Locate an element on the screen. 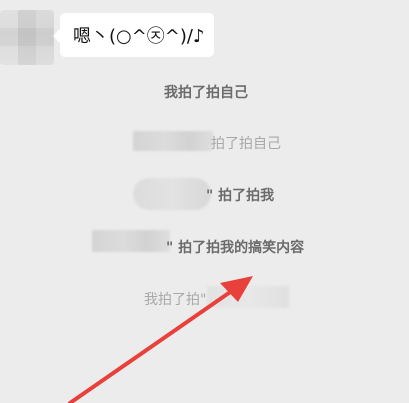  system-notice-pat-self: 我拍了拍自己 is located at coordinates (206, 93).